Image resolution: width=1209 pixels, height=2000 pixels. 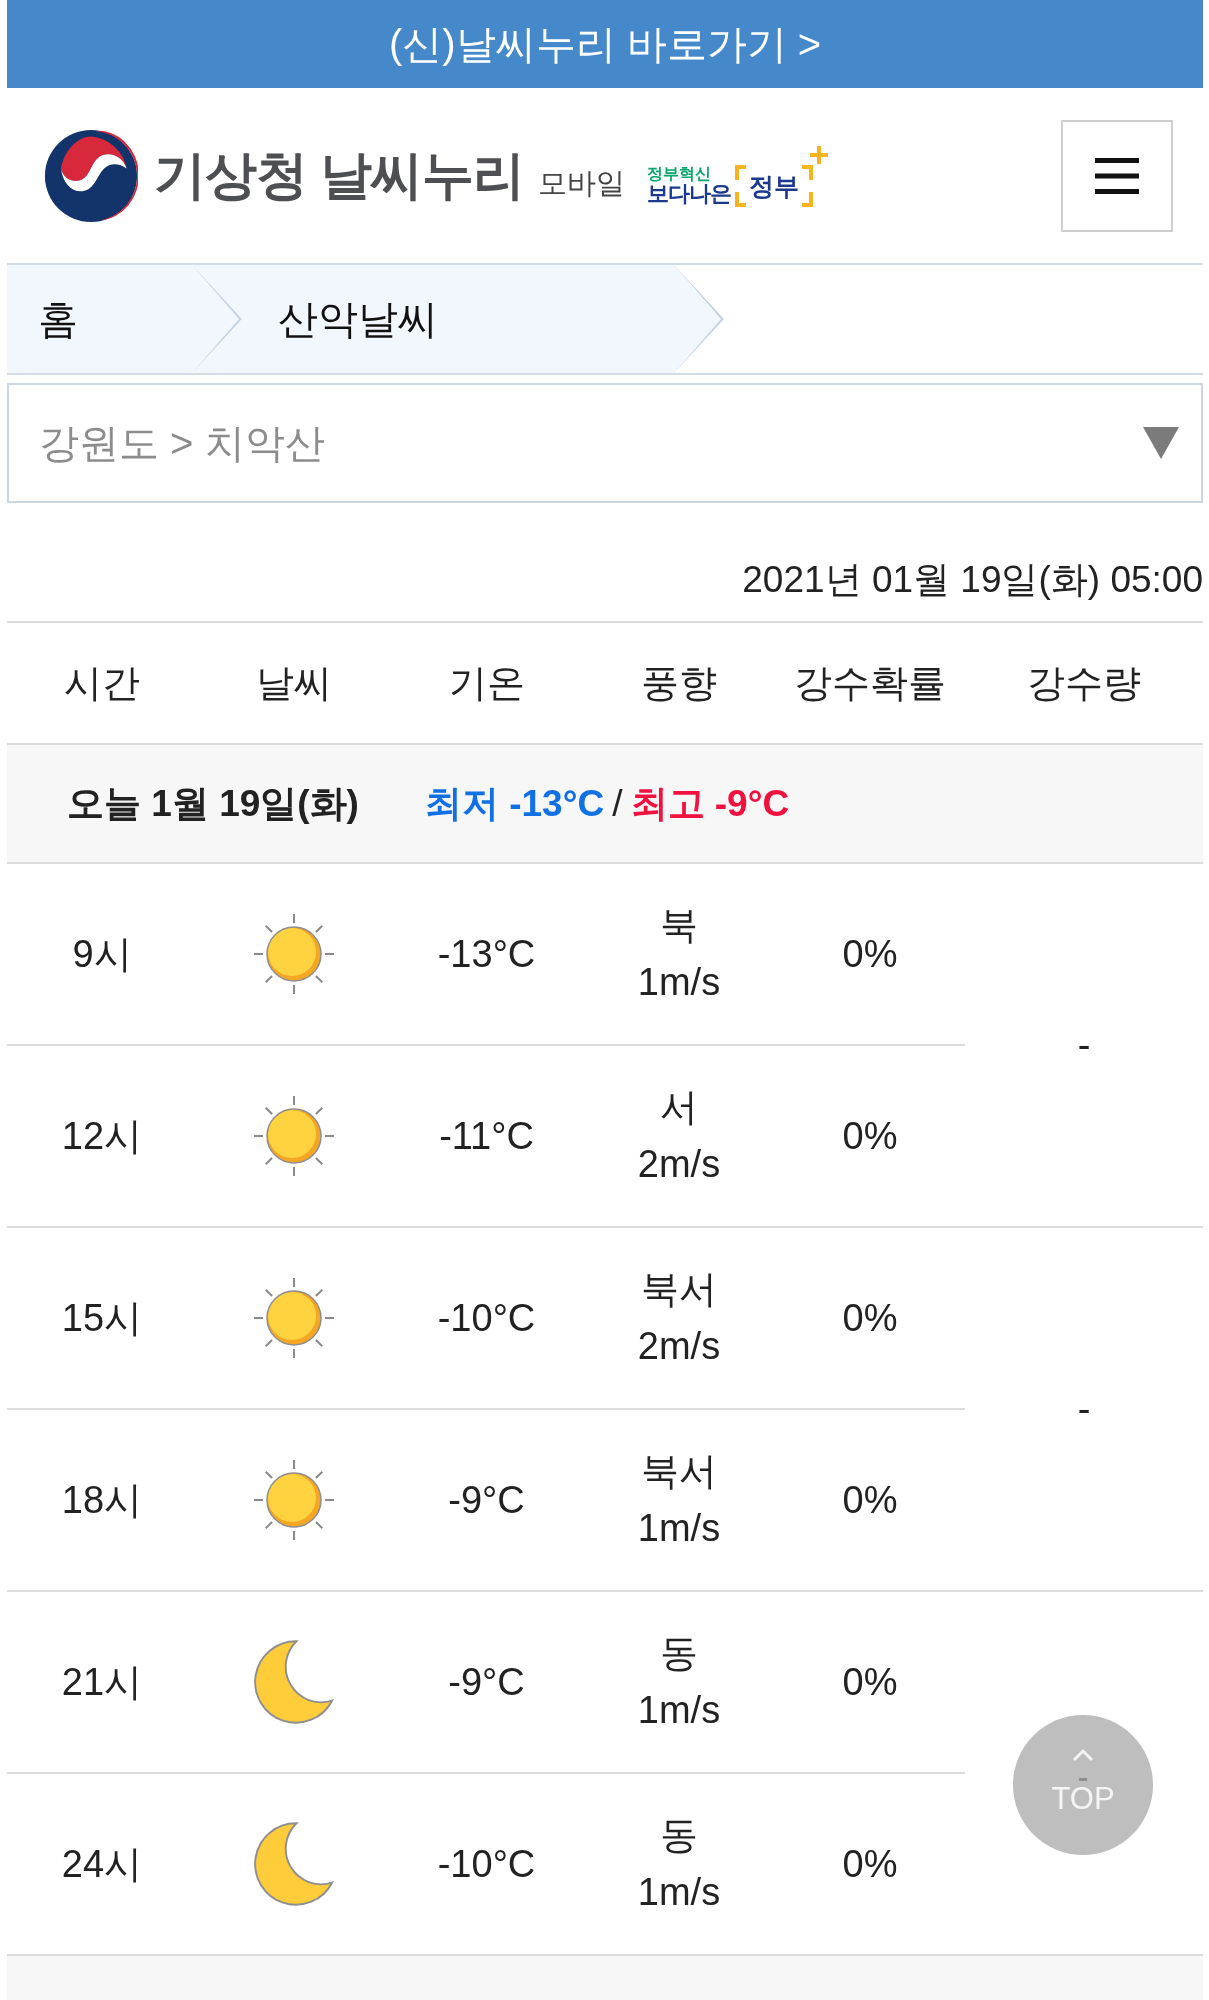 What do you see at coordinates (339, 175) in the screenshot?
I see `site-title: 기상청 날씨누리` at bounding box center [339, 175].